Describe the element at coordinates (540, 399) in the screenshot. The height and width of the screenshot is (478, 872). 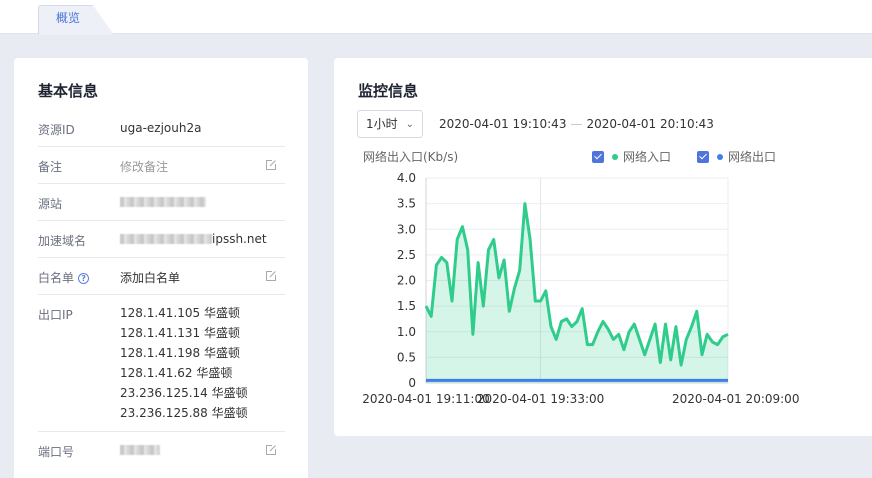
I see `x-tick-label: 2020-04-01 19:33:00` at that location.